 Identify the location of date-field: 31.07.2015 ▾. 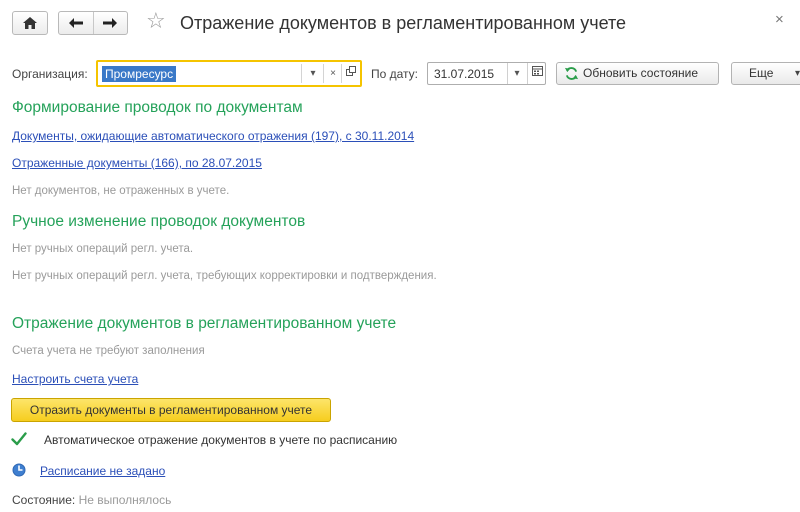
(486, 73).